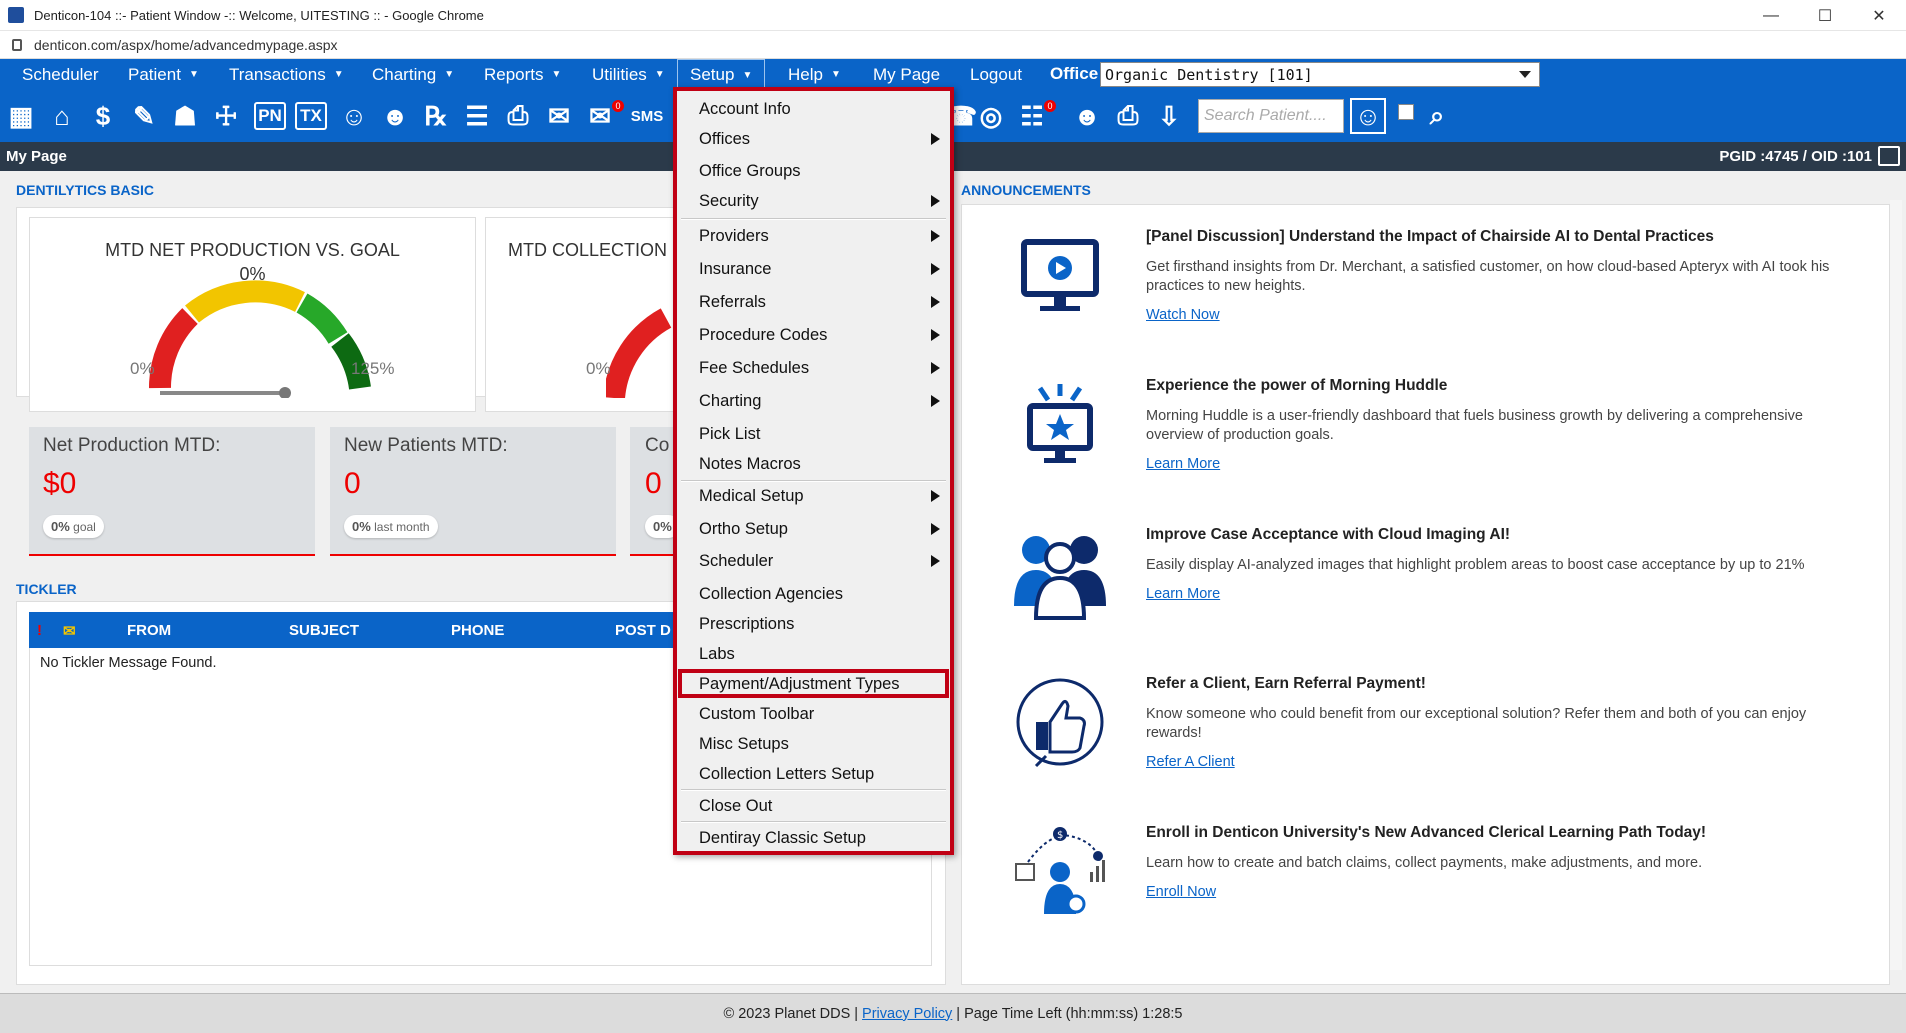 This screenshot has width=1906, height=1033. What do you see at coordinates (185, 116) in the screenshot?
I see `tooth-icon: ☗` at bounding box center [185, 116].